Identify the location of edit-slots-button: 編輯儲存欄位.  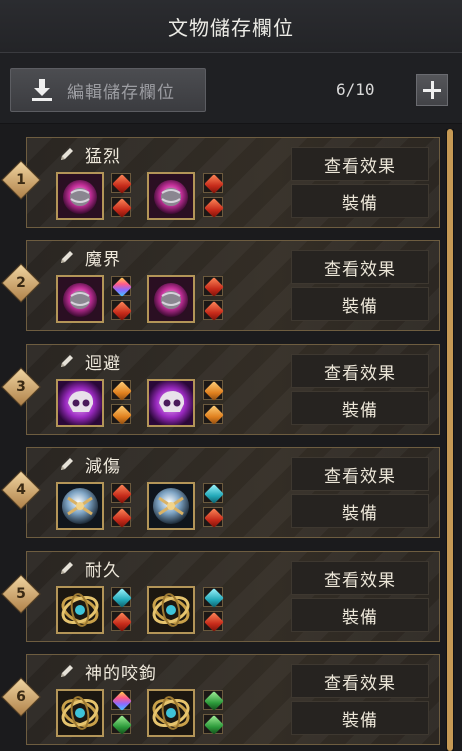
(108, 90).